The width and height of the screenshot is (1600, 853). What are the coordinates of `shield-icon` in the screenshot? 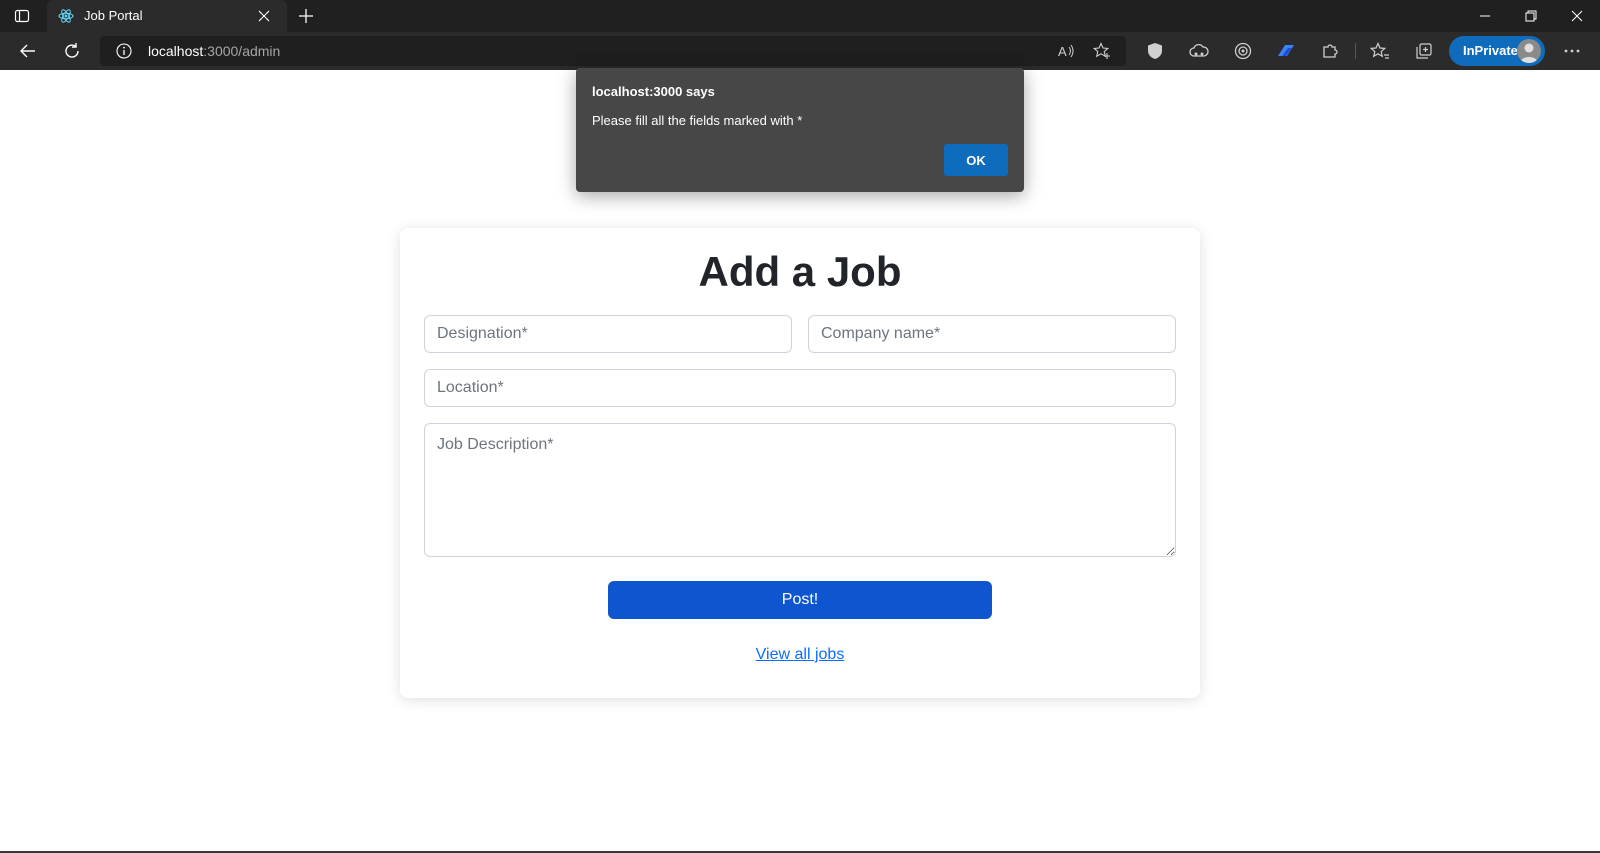 It's located at (1155, 51).